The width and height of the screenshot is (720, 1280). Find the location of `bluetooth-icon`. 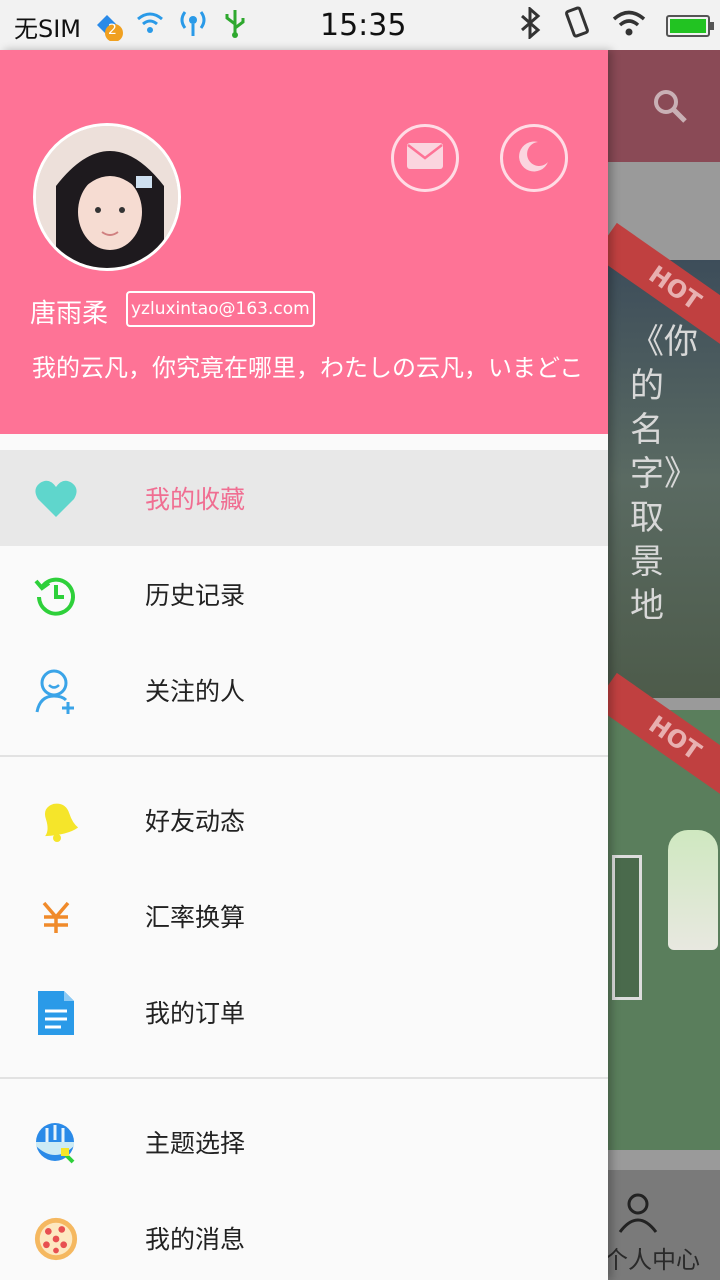

bluetooth-icon is located at coordinates (530, 25).